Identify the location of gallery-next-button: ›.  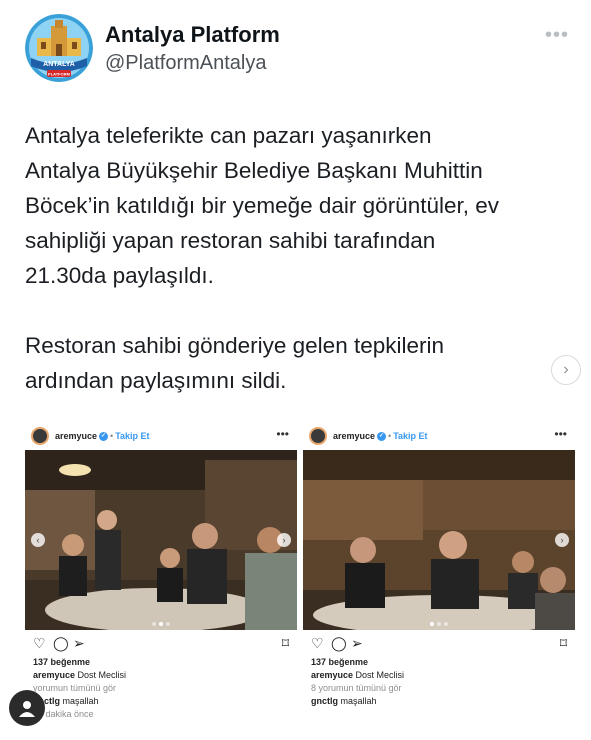
(566, 370).